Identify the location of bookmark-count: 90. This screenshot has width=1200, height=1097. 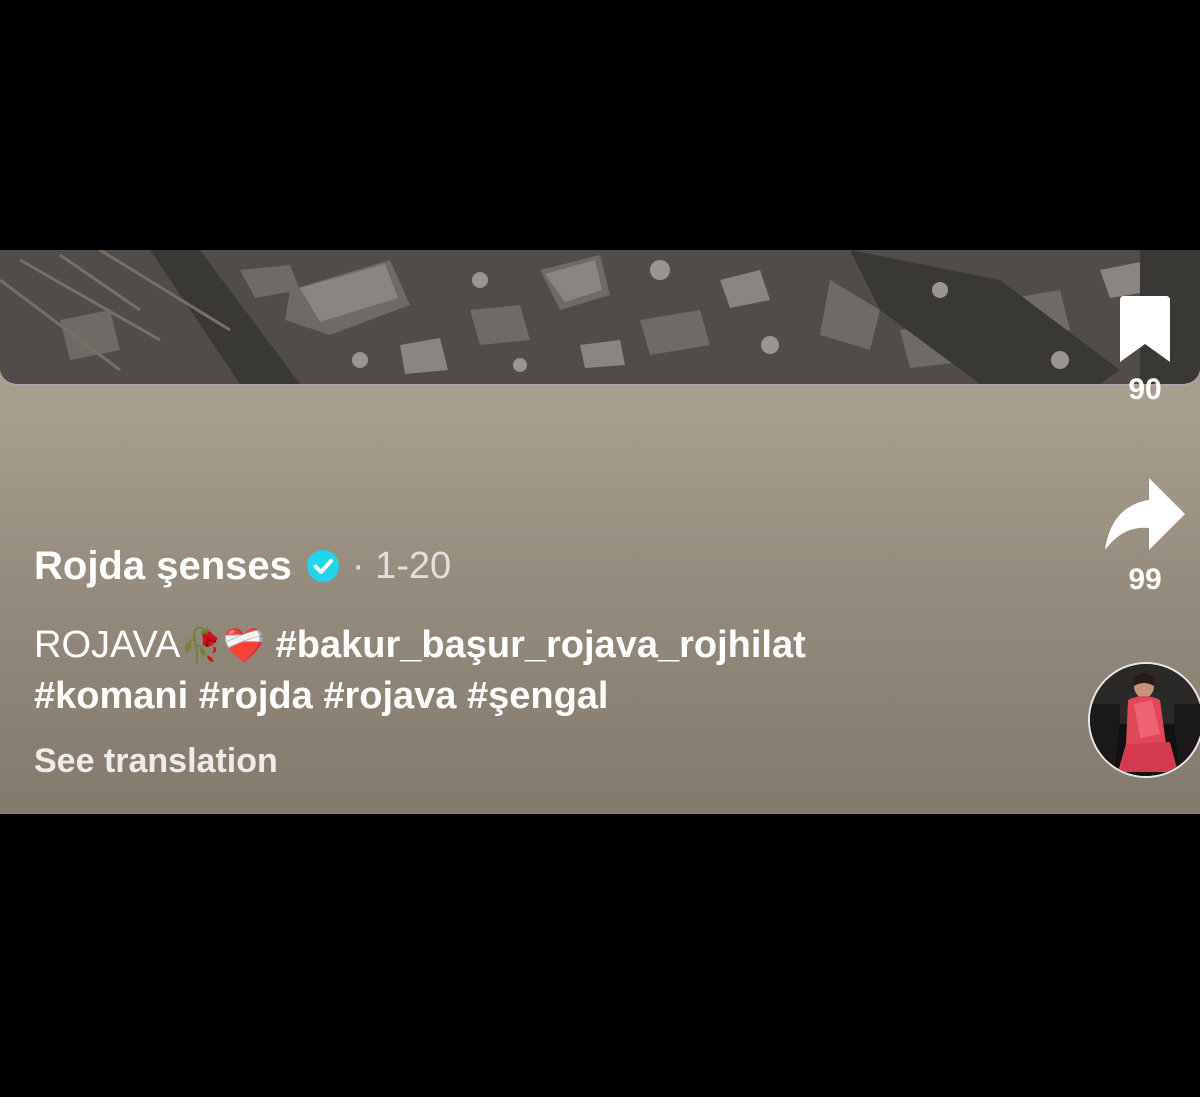
(1145, 389).